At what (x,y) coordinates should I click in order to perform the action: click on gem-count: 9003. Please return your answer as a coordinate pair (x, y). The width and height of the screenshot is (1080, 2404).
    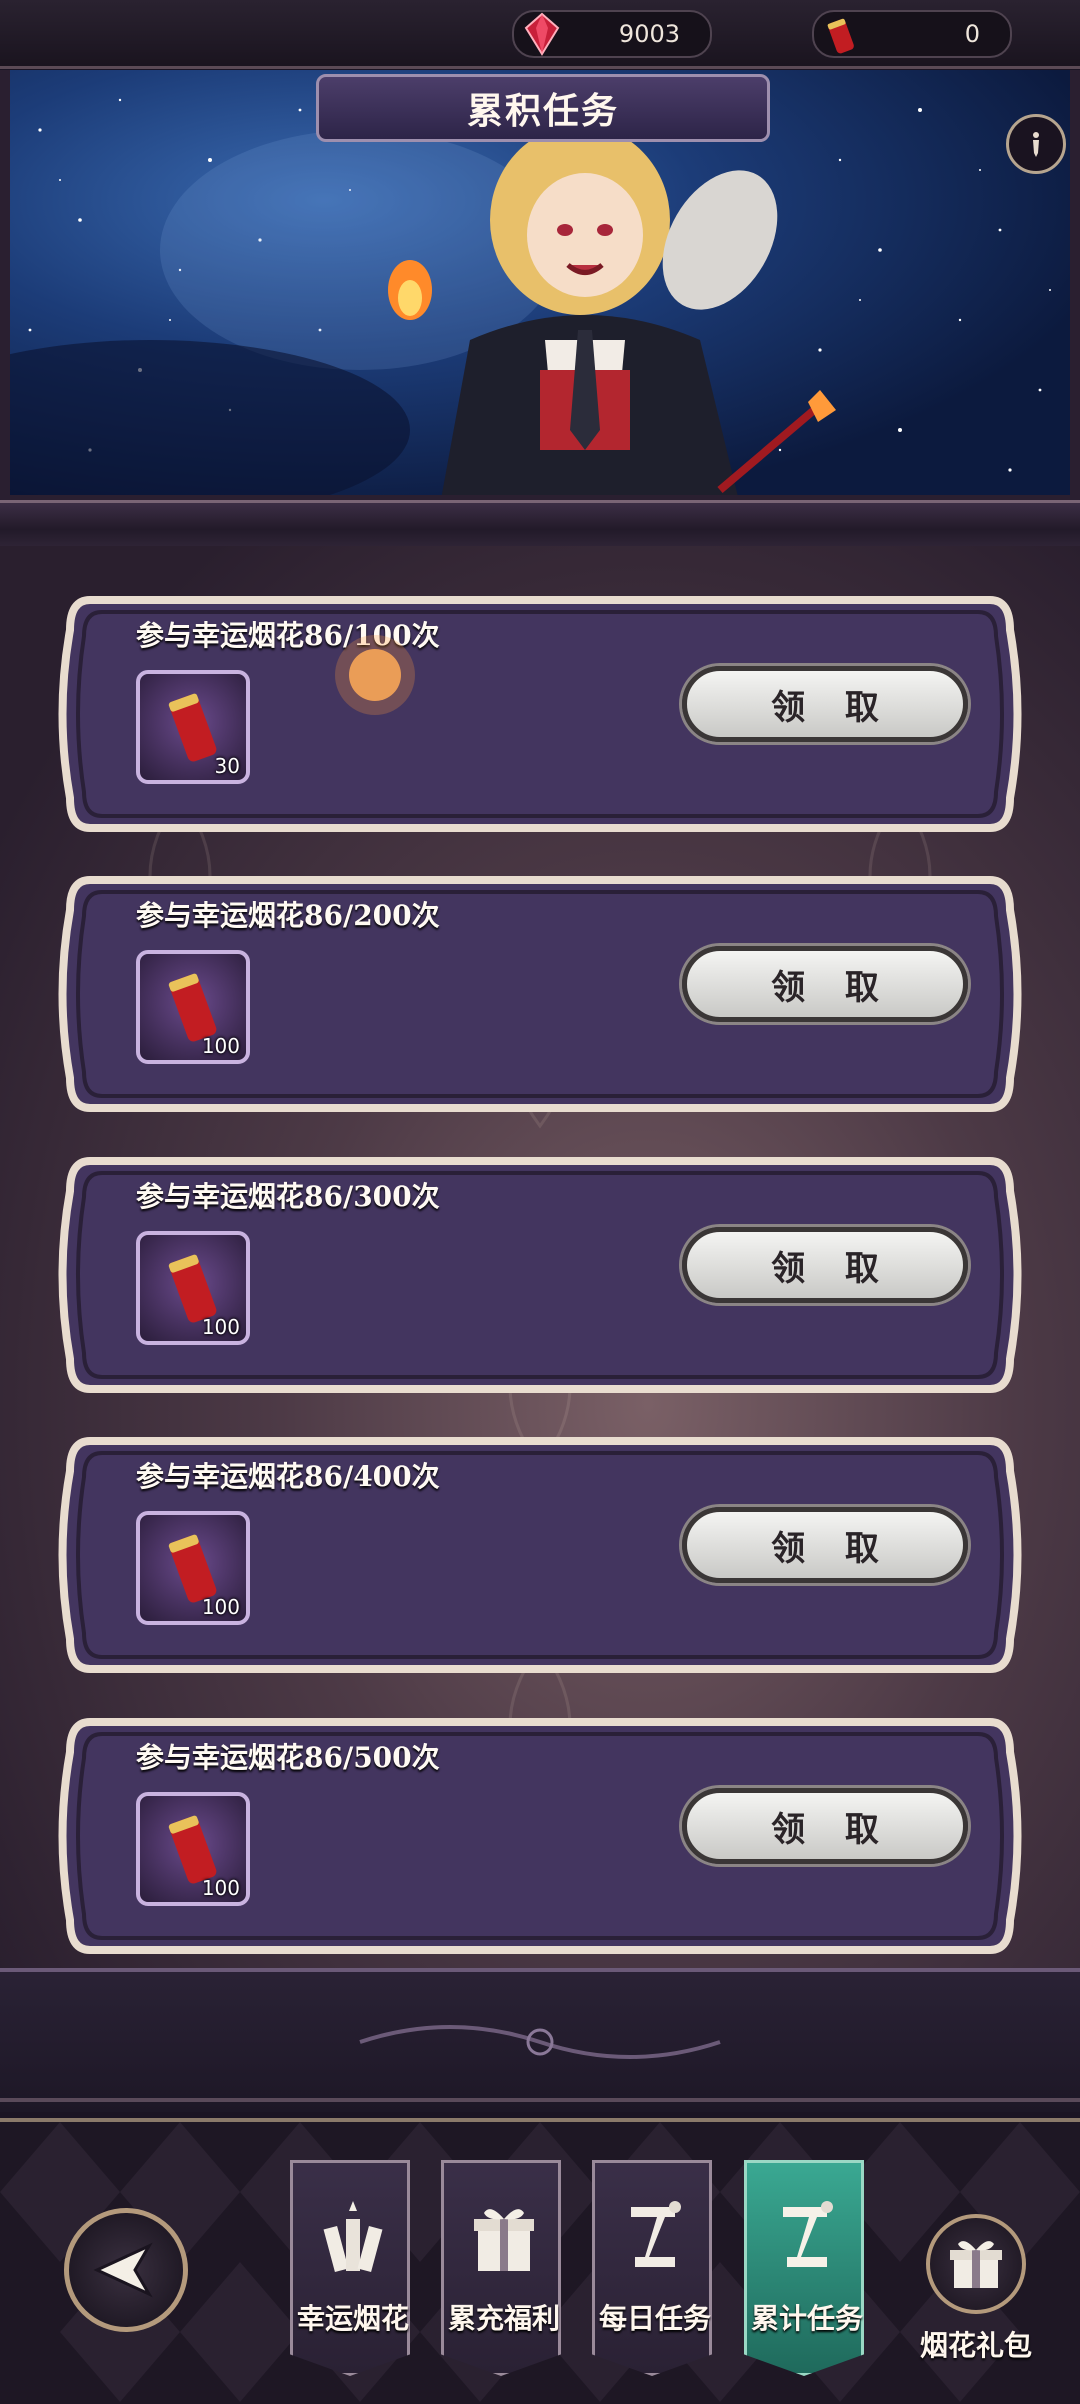
    Looking at the image, I should click on (649, 34).